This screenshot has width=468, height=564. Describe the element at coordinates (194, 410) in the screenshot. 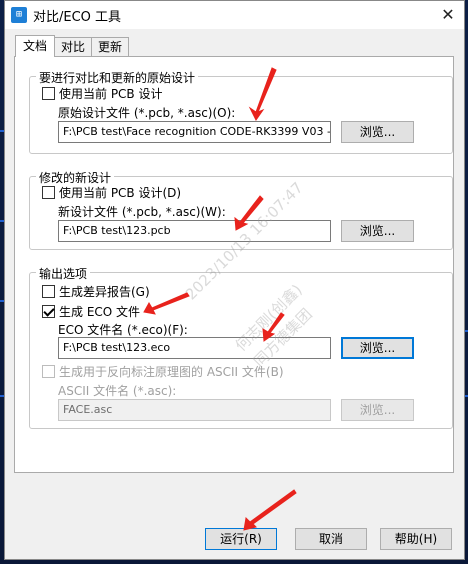

I see `ascii-name-input: FACE.asc` at that location.